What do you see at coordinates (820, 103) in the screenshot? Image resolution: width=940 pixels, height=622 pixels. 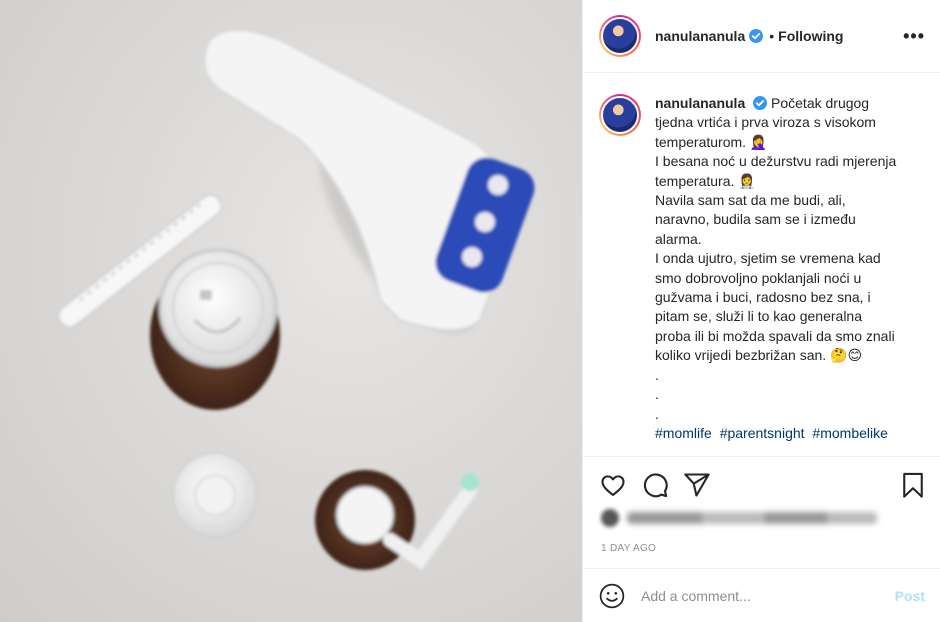 I see `caption-line: Početak drugog` at bounding box center [820, 103].